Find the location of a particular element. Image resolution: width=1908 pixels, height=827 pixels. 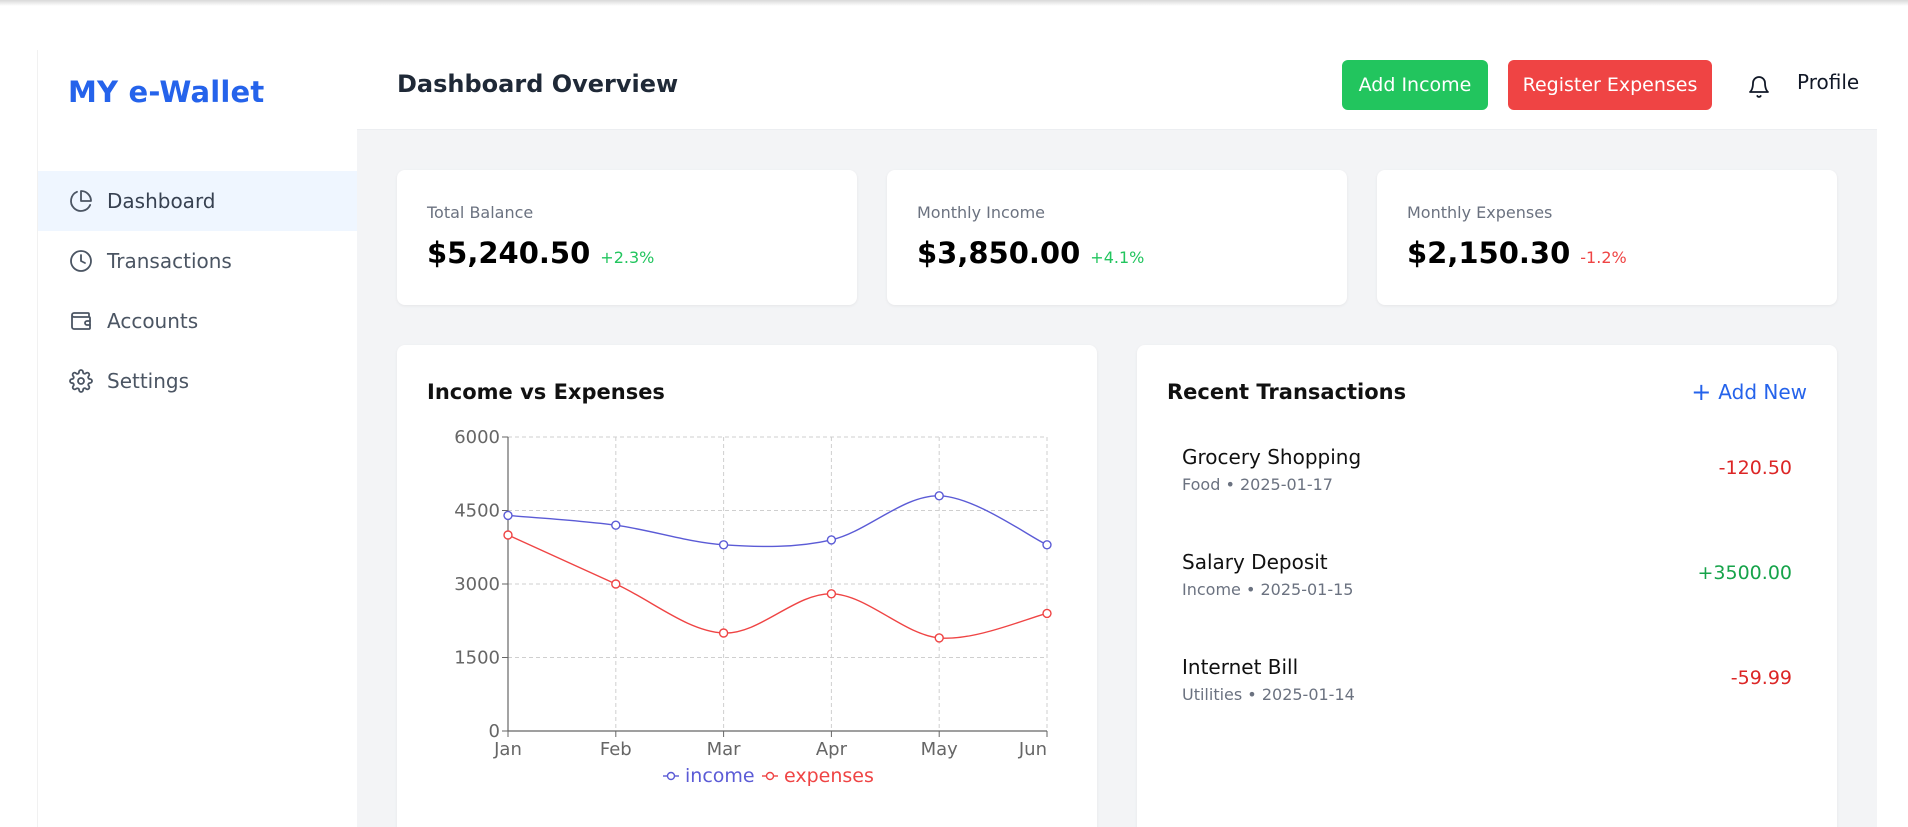

add-new-transaction-link: + Add New is located at coordinates (1749, 392).